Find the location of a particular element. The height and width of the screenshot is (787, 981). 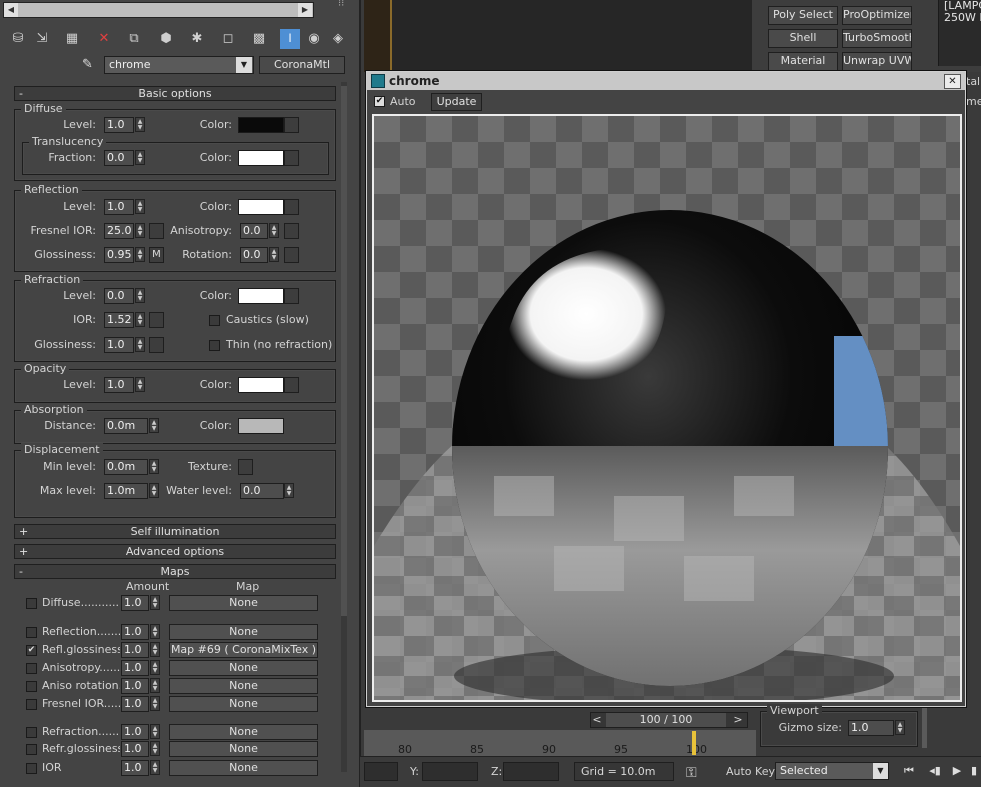

texture-map-slot is located at coordinates (245, 467).